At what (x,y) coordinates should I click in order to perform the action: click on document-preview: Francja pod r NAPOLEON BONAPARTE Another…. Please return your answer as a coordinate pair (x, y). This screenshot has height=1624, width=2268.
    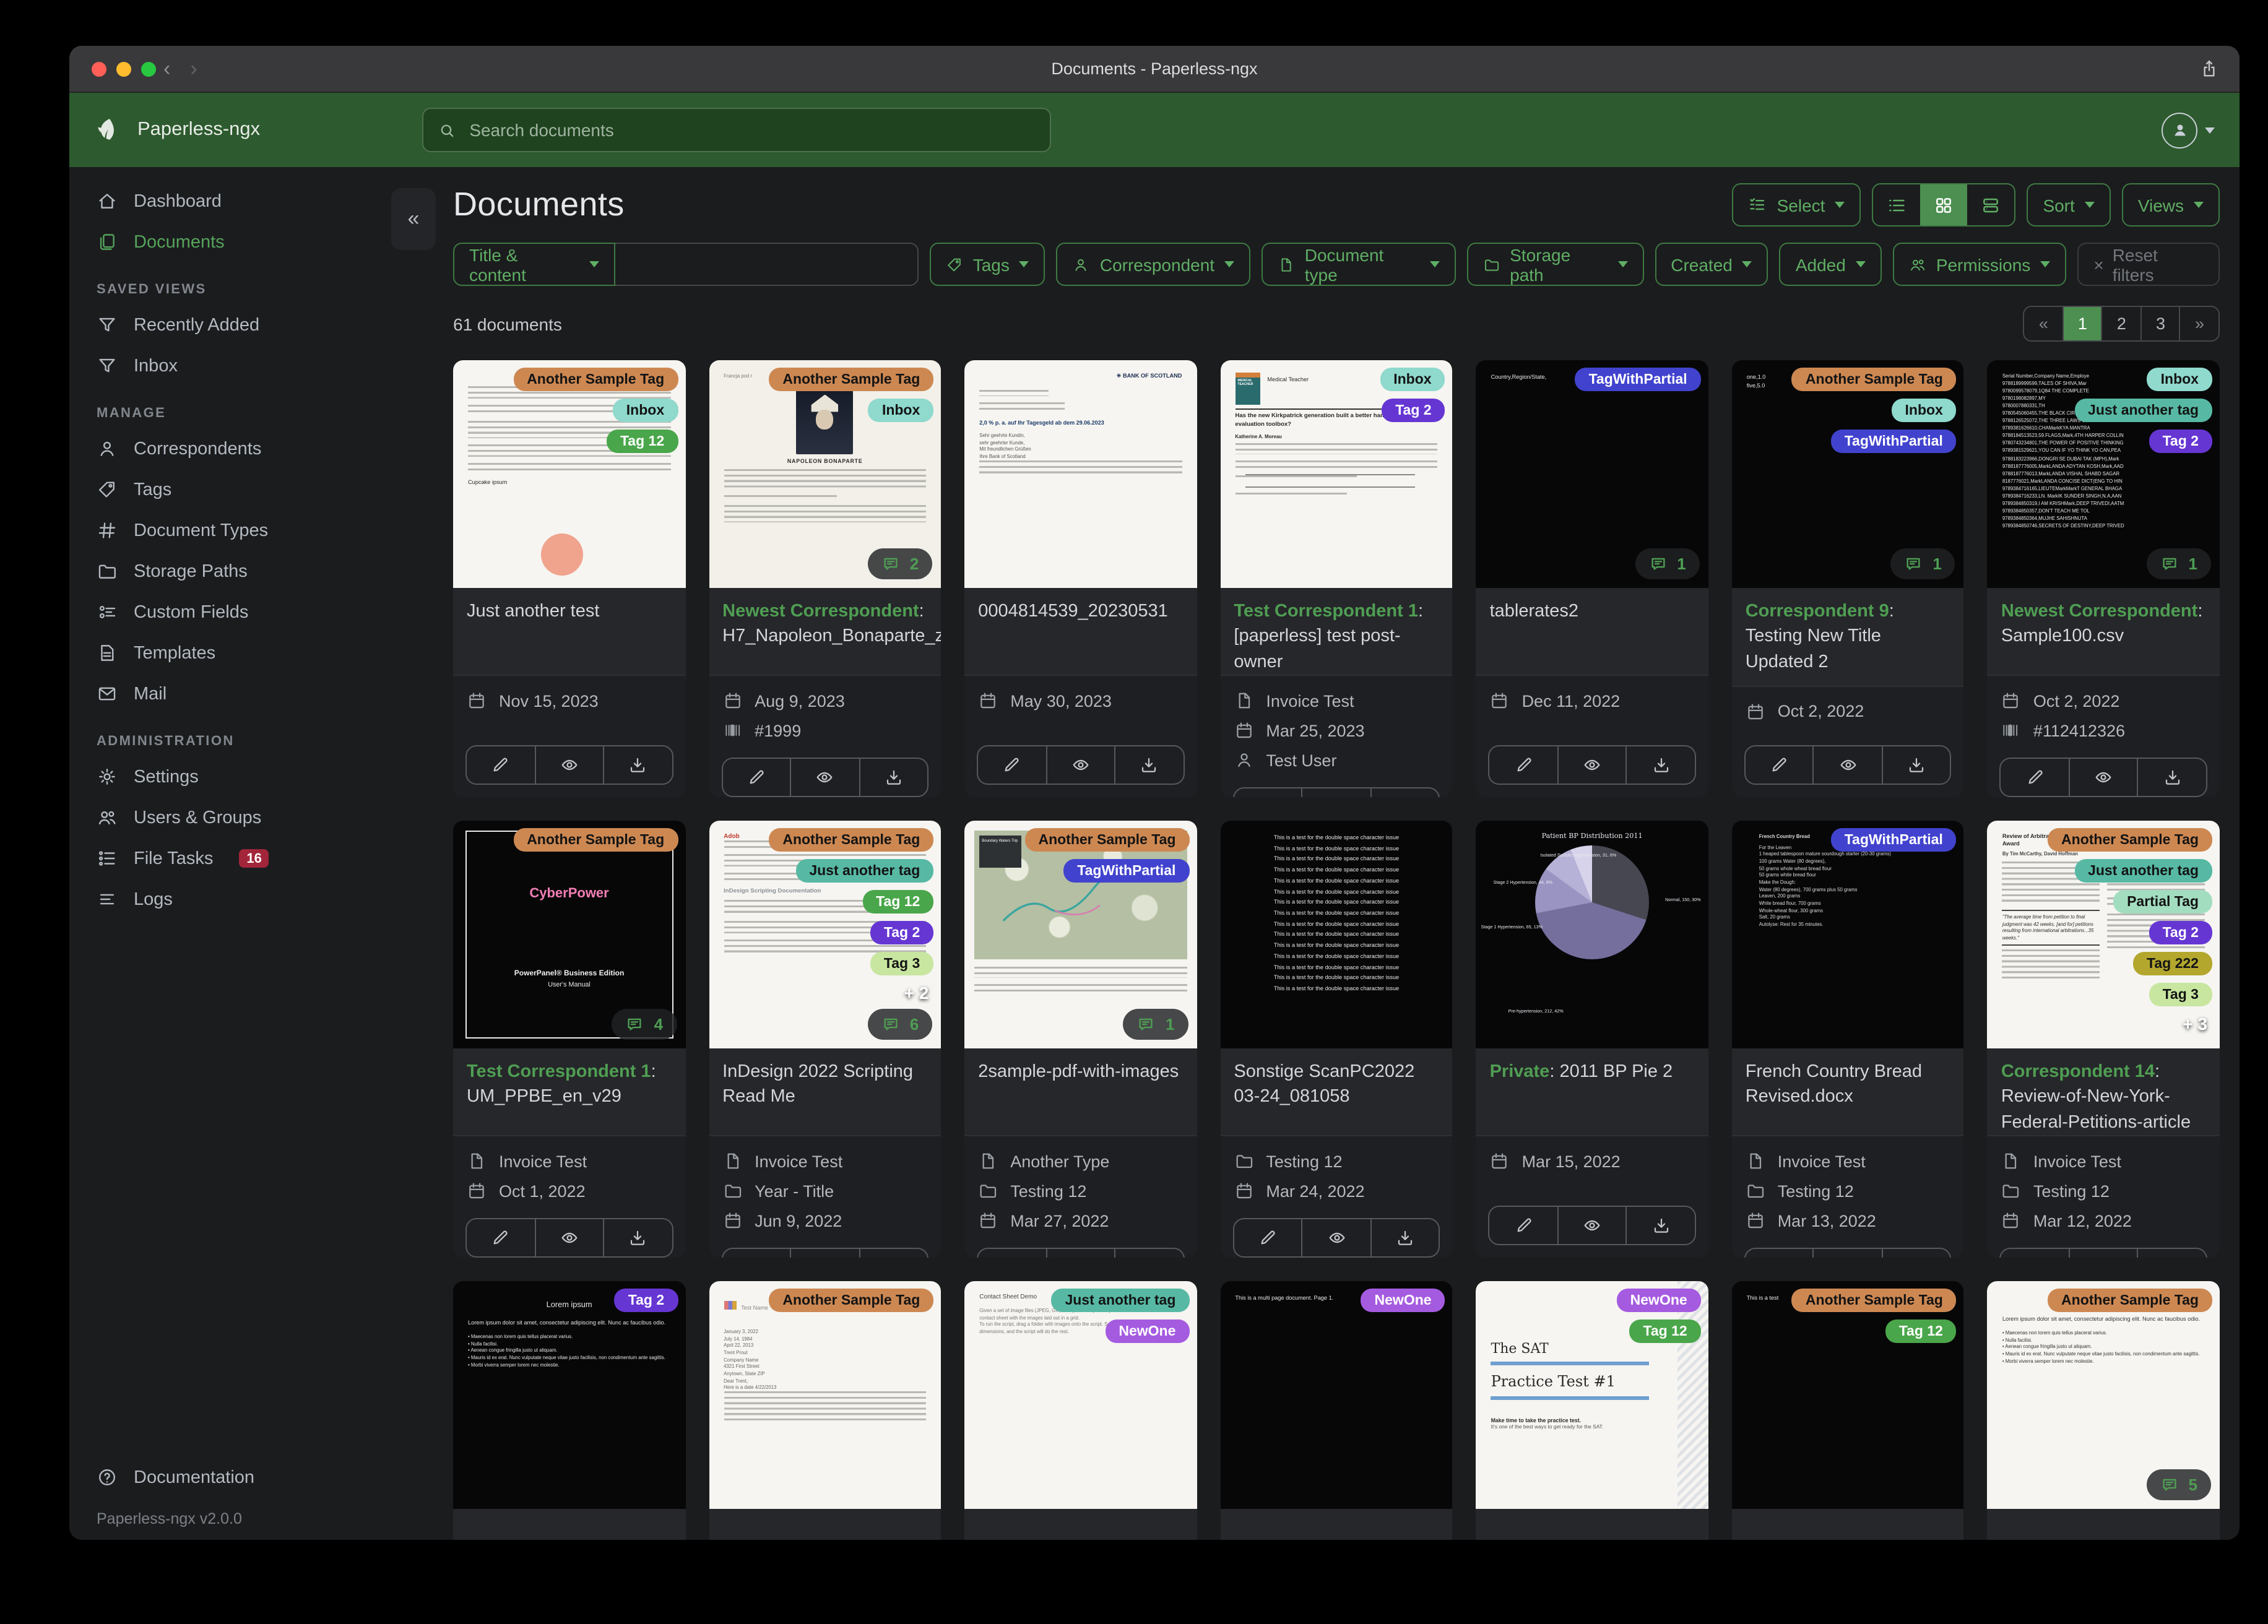
    Looking at the image, I should click on (825, 474).